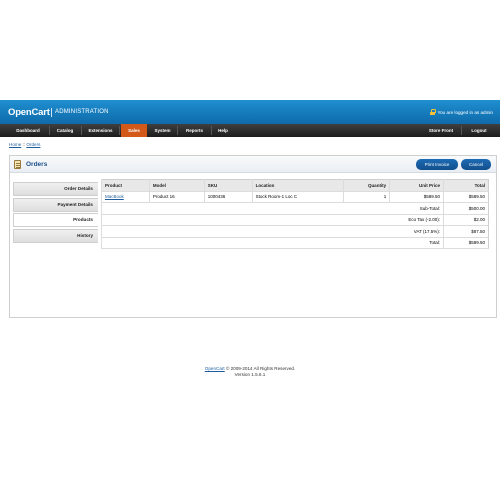 The width and height of the screenshot is (500, 500). What do you see at coordinates (272, 243) in the screenshot?
I see `totals-label: Total:` at bounding box center [272, 243].